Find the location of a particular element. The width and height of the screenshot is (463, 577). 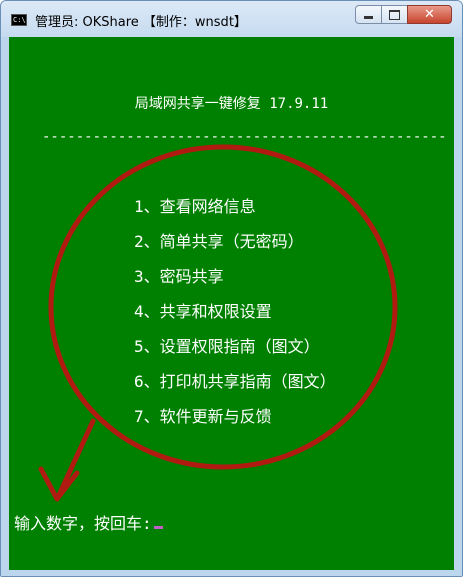

menu-item-password-share: 3、密码共享 is located at coordinates (179, 276).